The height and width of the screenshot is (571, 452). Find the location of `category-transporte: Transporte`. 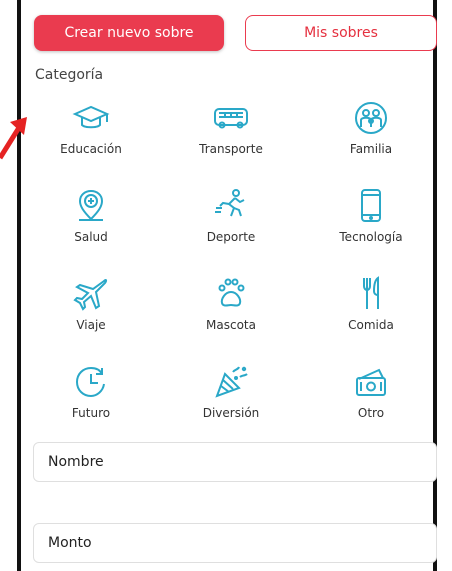

category-transporte: Transporte is located at coordinates (231, 130).